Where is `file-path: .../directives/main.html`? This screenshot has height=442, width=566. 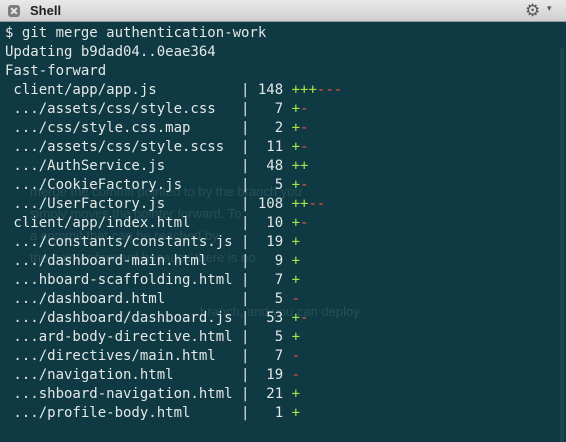
file-path: .../directives/main.html is located at coordinates (123, 356).